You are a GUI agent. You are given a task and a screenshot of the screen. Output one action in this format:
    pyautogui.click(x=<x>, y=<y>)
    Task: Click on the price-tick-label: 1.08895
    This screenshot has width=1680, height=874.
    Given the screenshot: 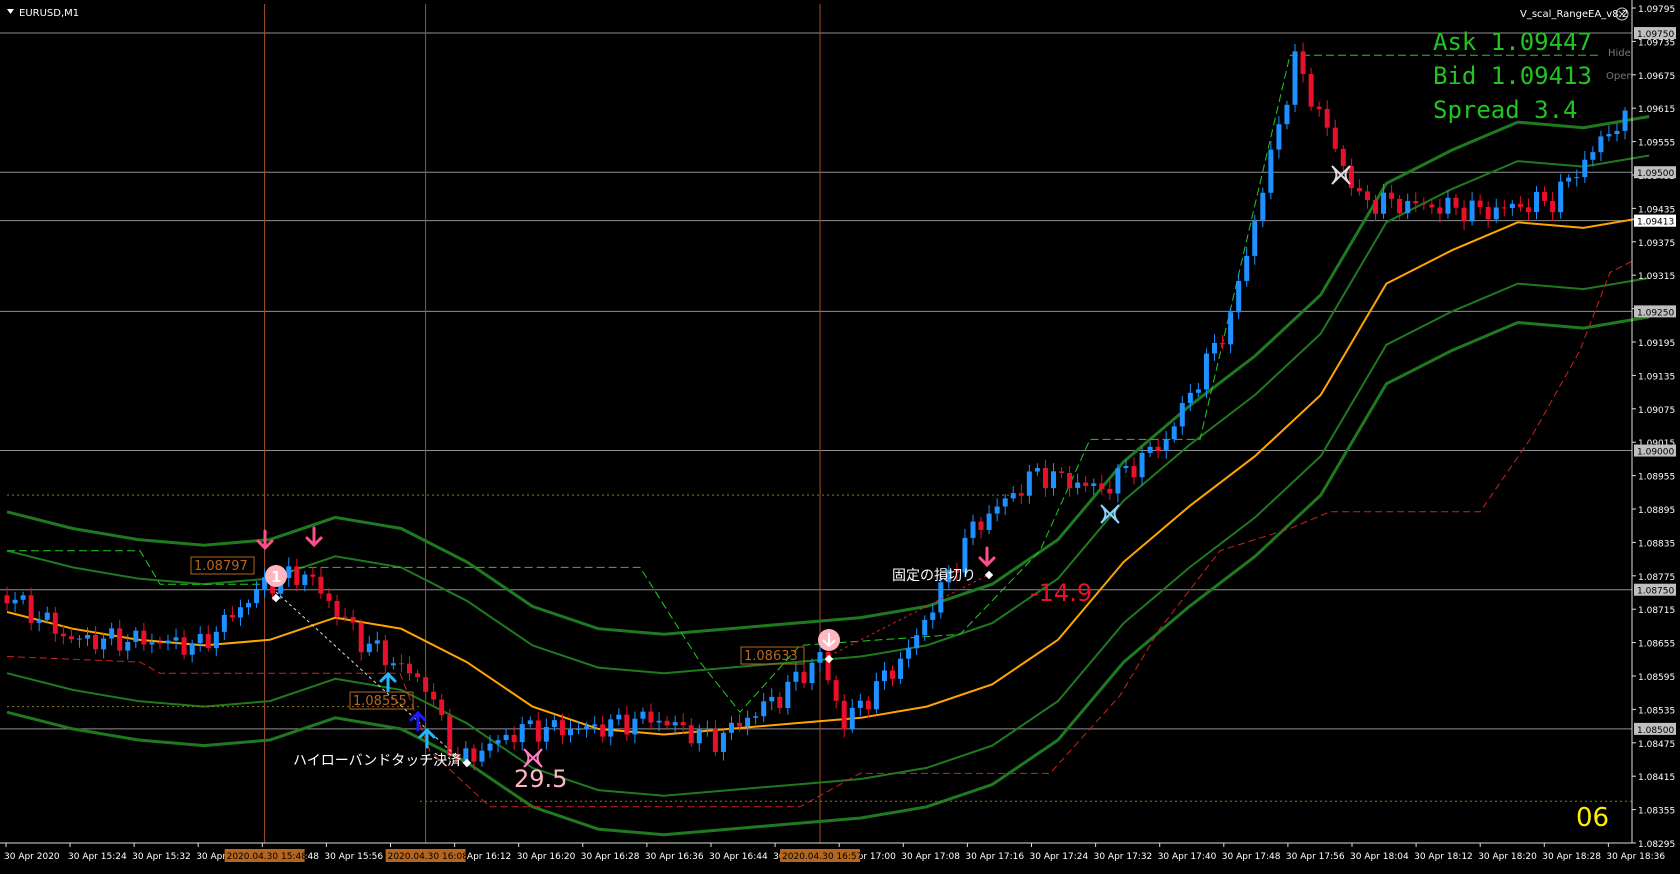 What is the action you would take?
    pyautogui.click(x=1656, y=511)
    